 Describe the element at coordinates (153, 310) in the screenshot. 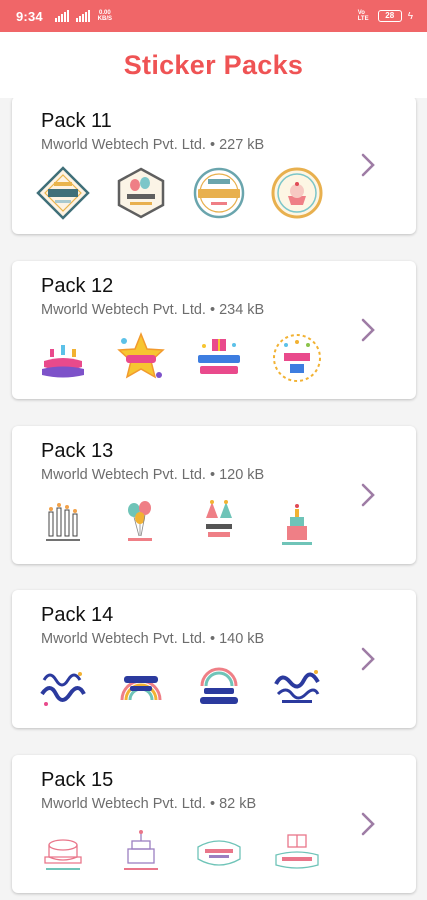

I see `pack-meta: Mworld Webtech Pvt. Ltd. • 234 kB` at that location.